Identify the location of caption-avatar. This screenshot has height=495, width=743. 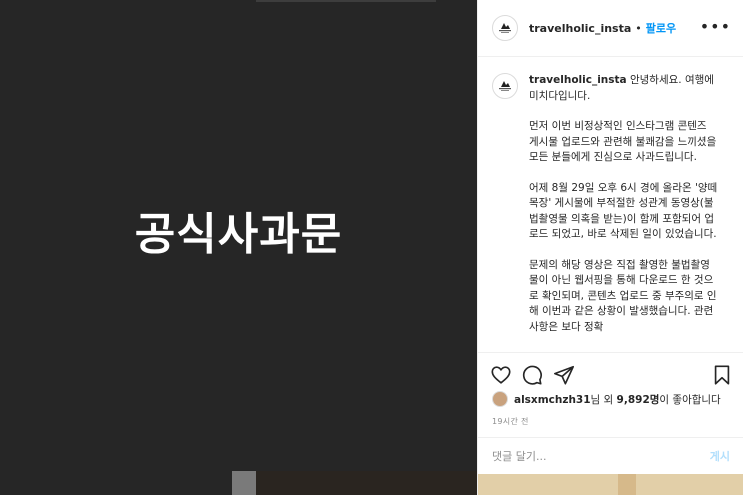
(505, 86).